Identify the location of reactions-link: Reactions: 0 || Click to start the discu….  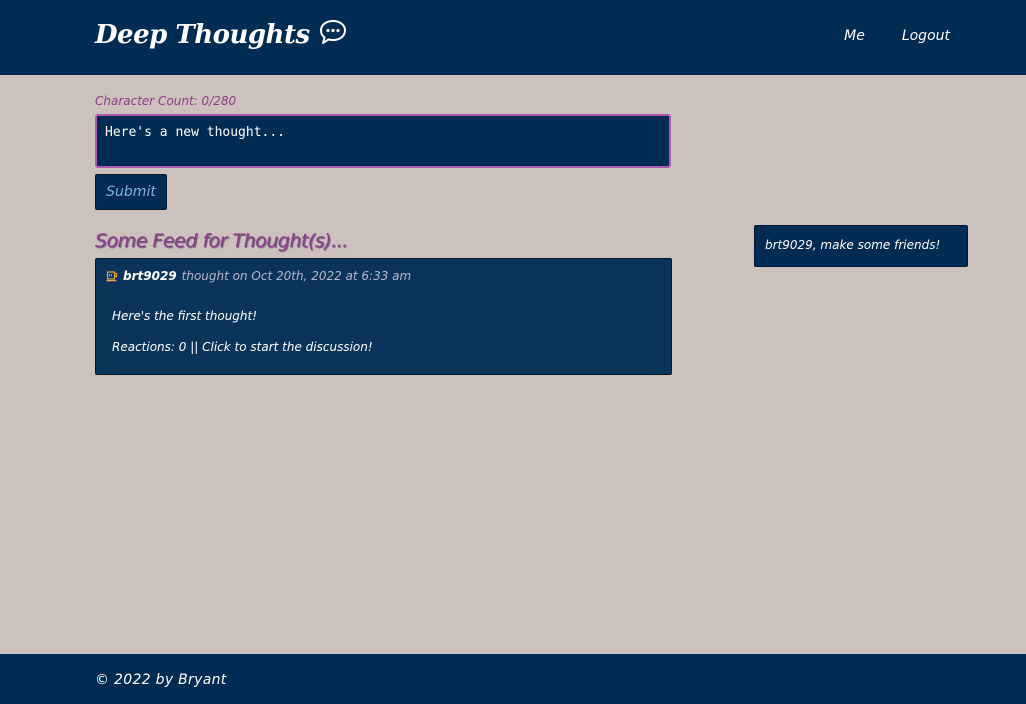
(242, 347).